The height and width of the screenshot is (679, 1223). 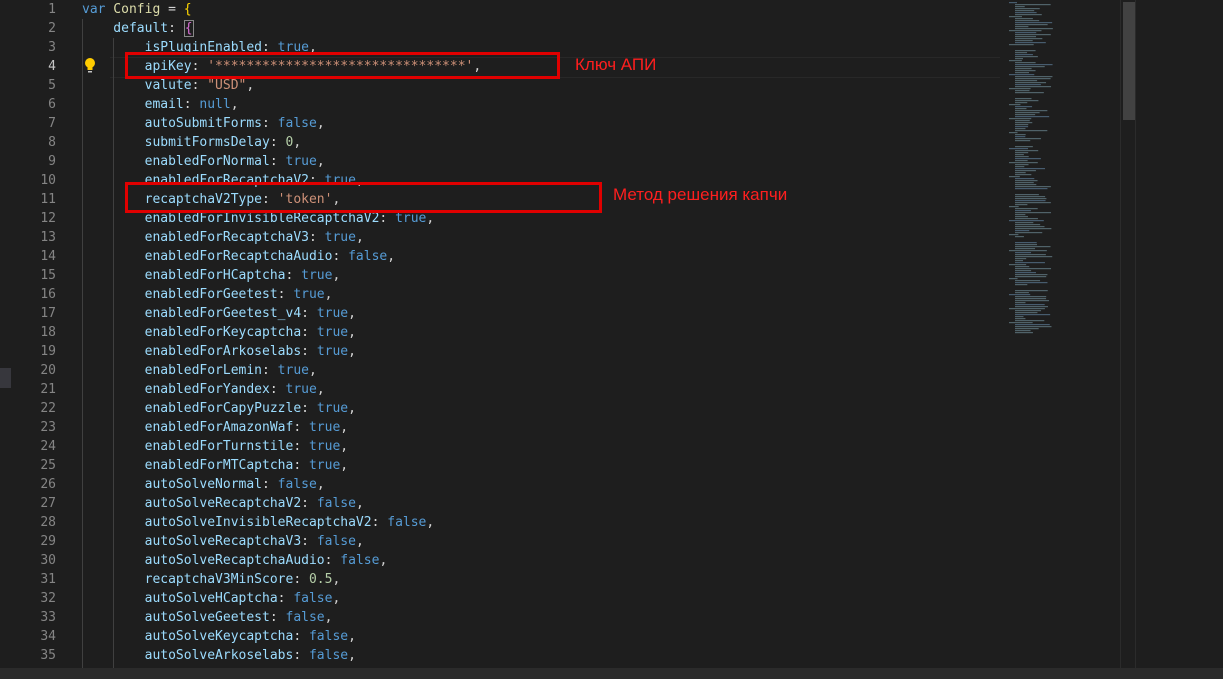 I want to click on code-line: recaptchaV3MinScore: 0.5,, so click(x=211, y=579).